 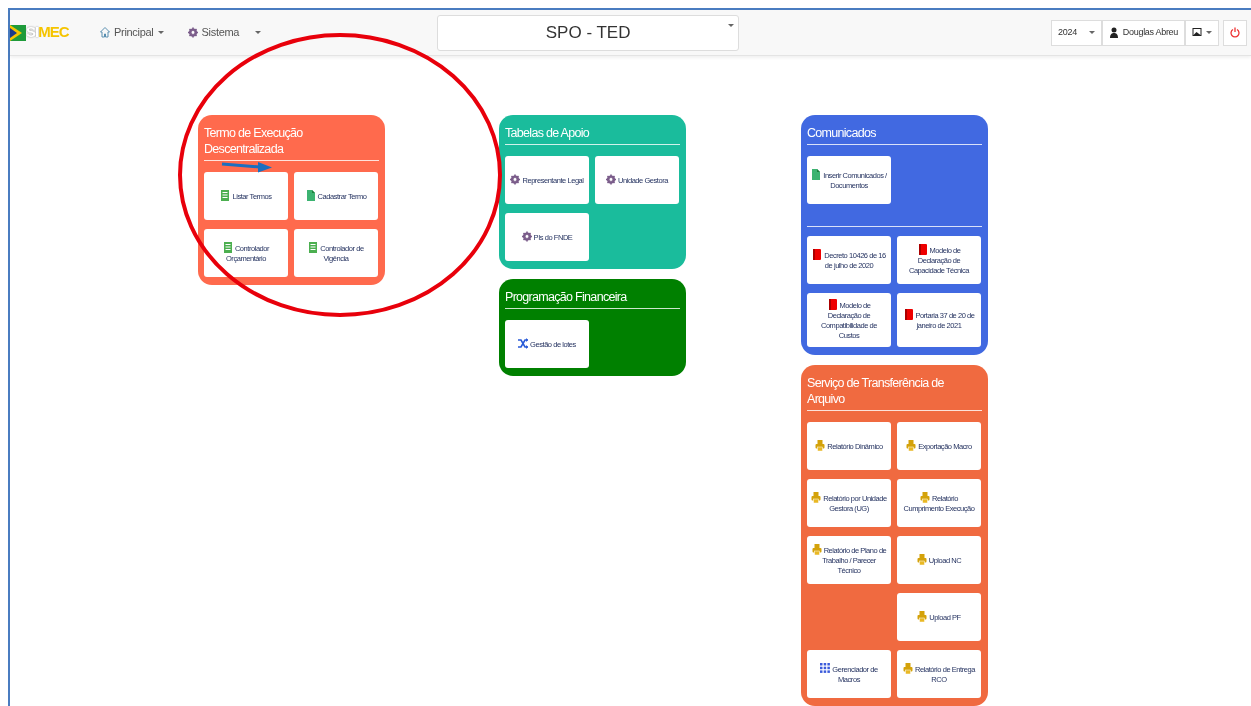 I want to click on panel-title: Tabelas de Apoio, so click(x=592, y=133).